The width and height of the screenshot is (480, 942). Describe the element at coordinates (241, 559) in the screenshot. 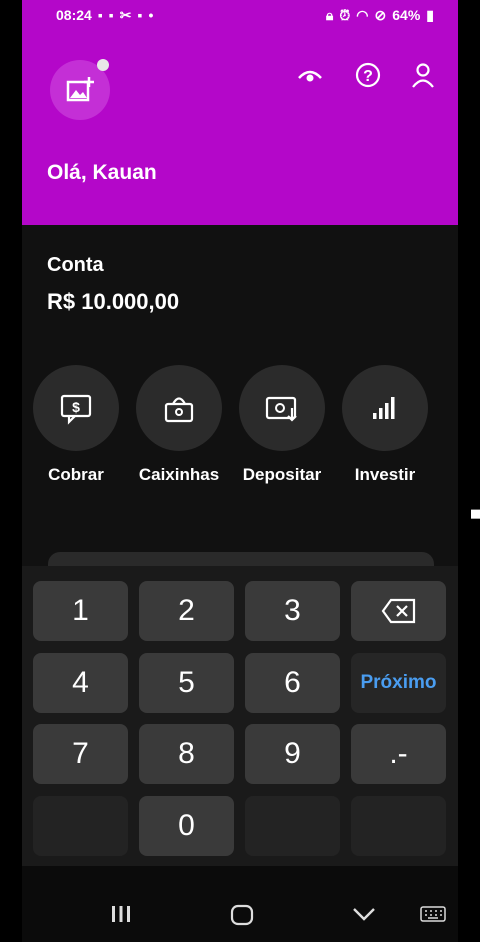

I see `bottom-sheet-edge` at that location.